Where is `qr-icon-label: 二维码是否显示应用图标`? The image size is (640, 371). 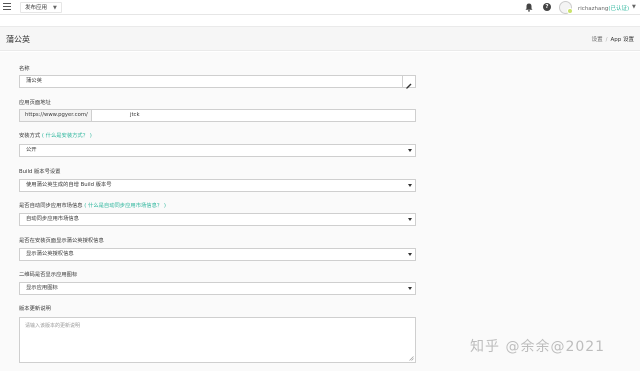
qr-icon-label: 二维码是否显示应用图标 is located at coordinates (48, 275).